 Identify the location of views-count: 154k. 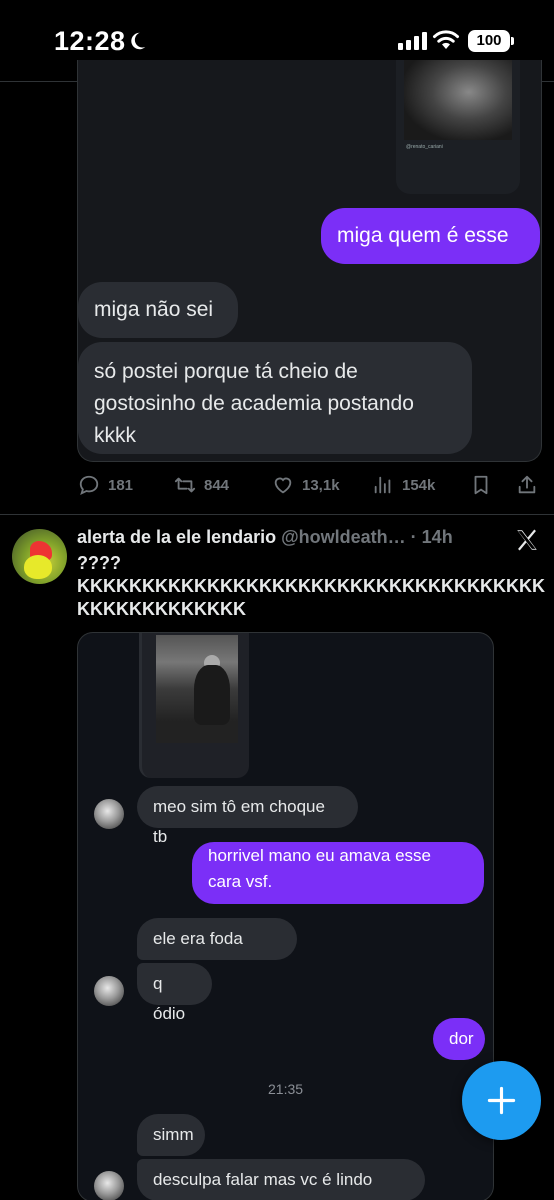
(419, 485).